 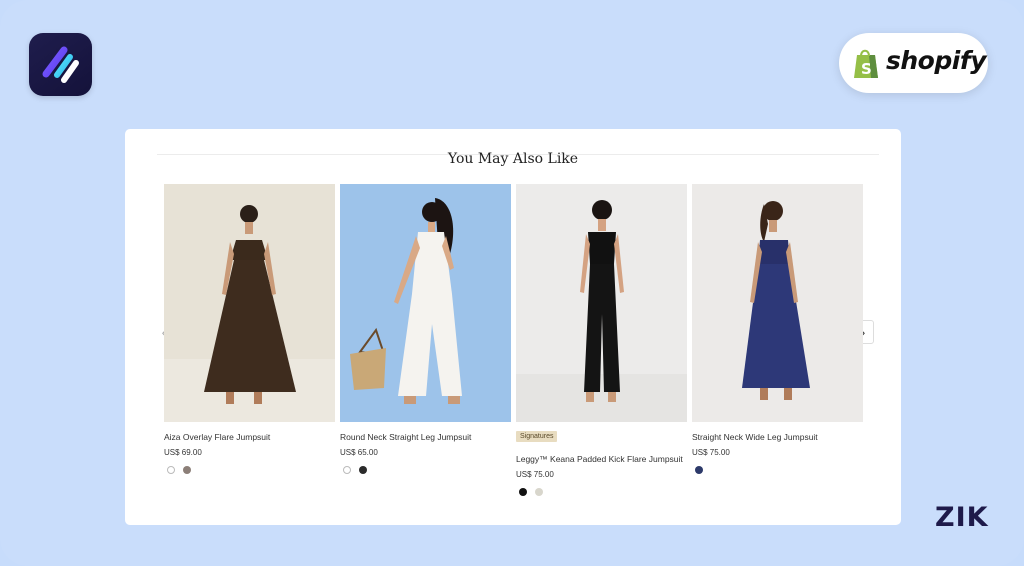 What do you see at coordinates (513, 159) in the screenshot?
I see `section-title: You May Also Like` at bounding box center [513, 159].